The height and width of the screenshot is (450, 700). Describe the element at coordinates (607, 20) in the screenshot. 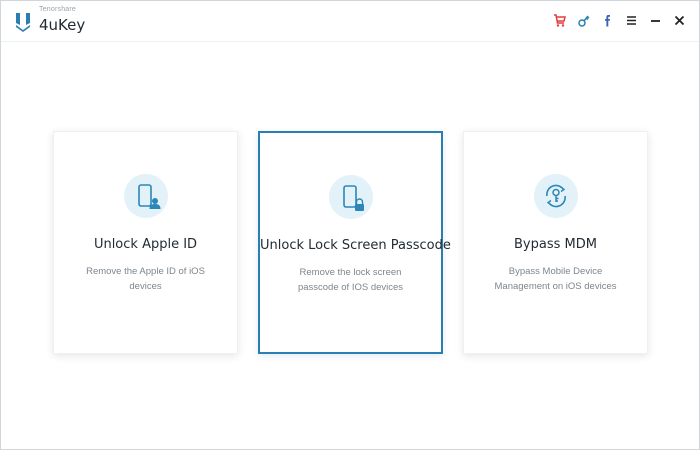

I see `facebook-icon` at that location.